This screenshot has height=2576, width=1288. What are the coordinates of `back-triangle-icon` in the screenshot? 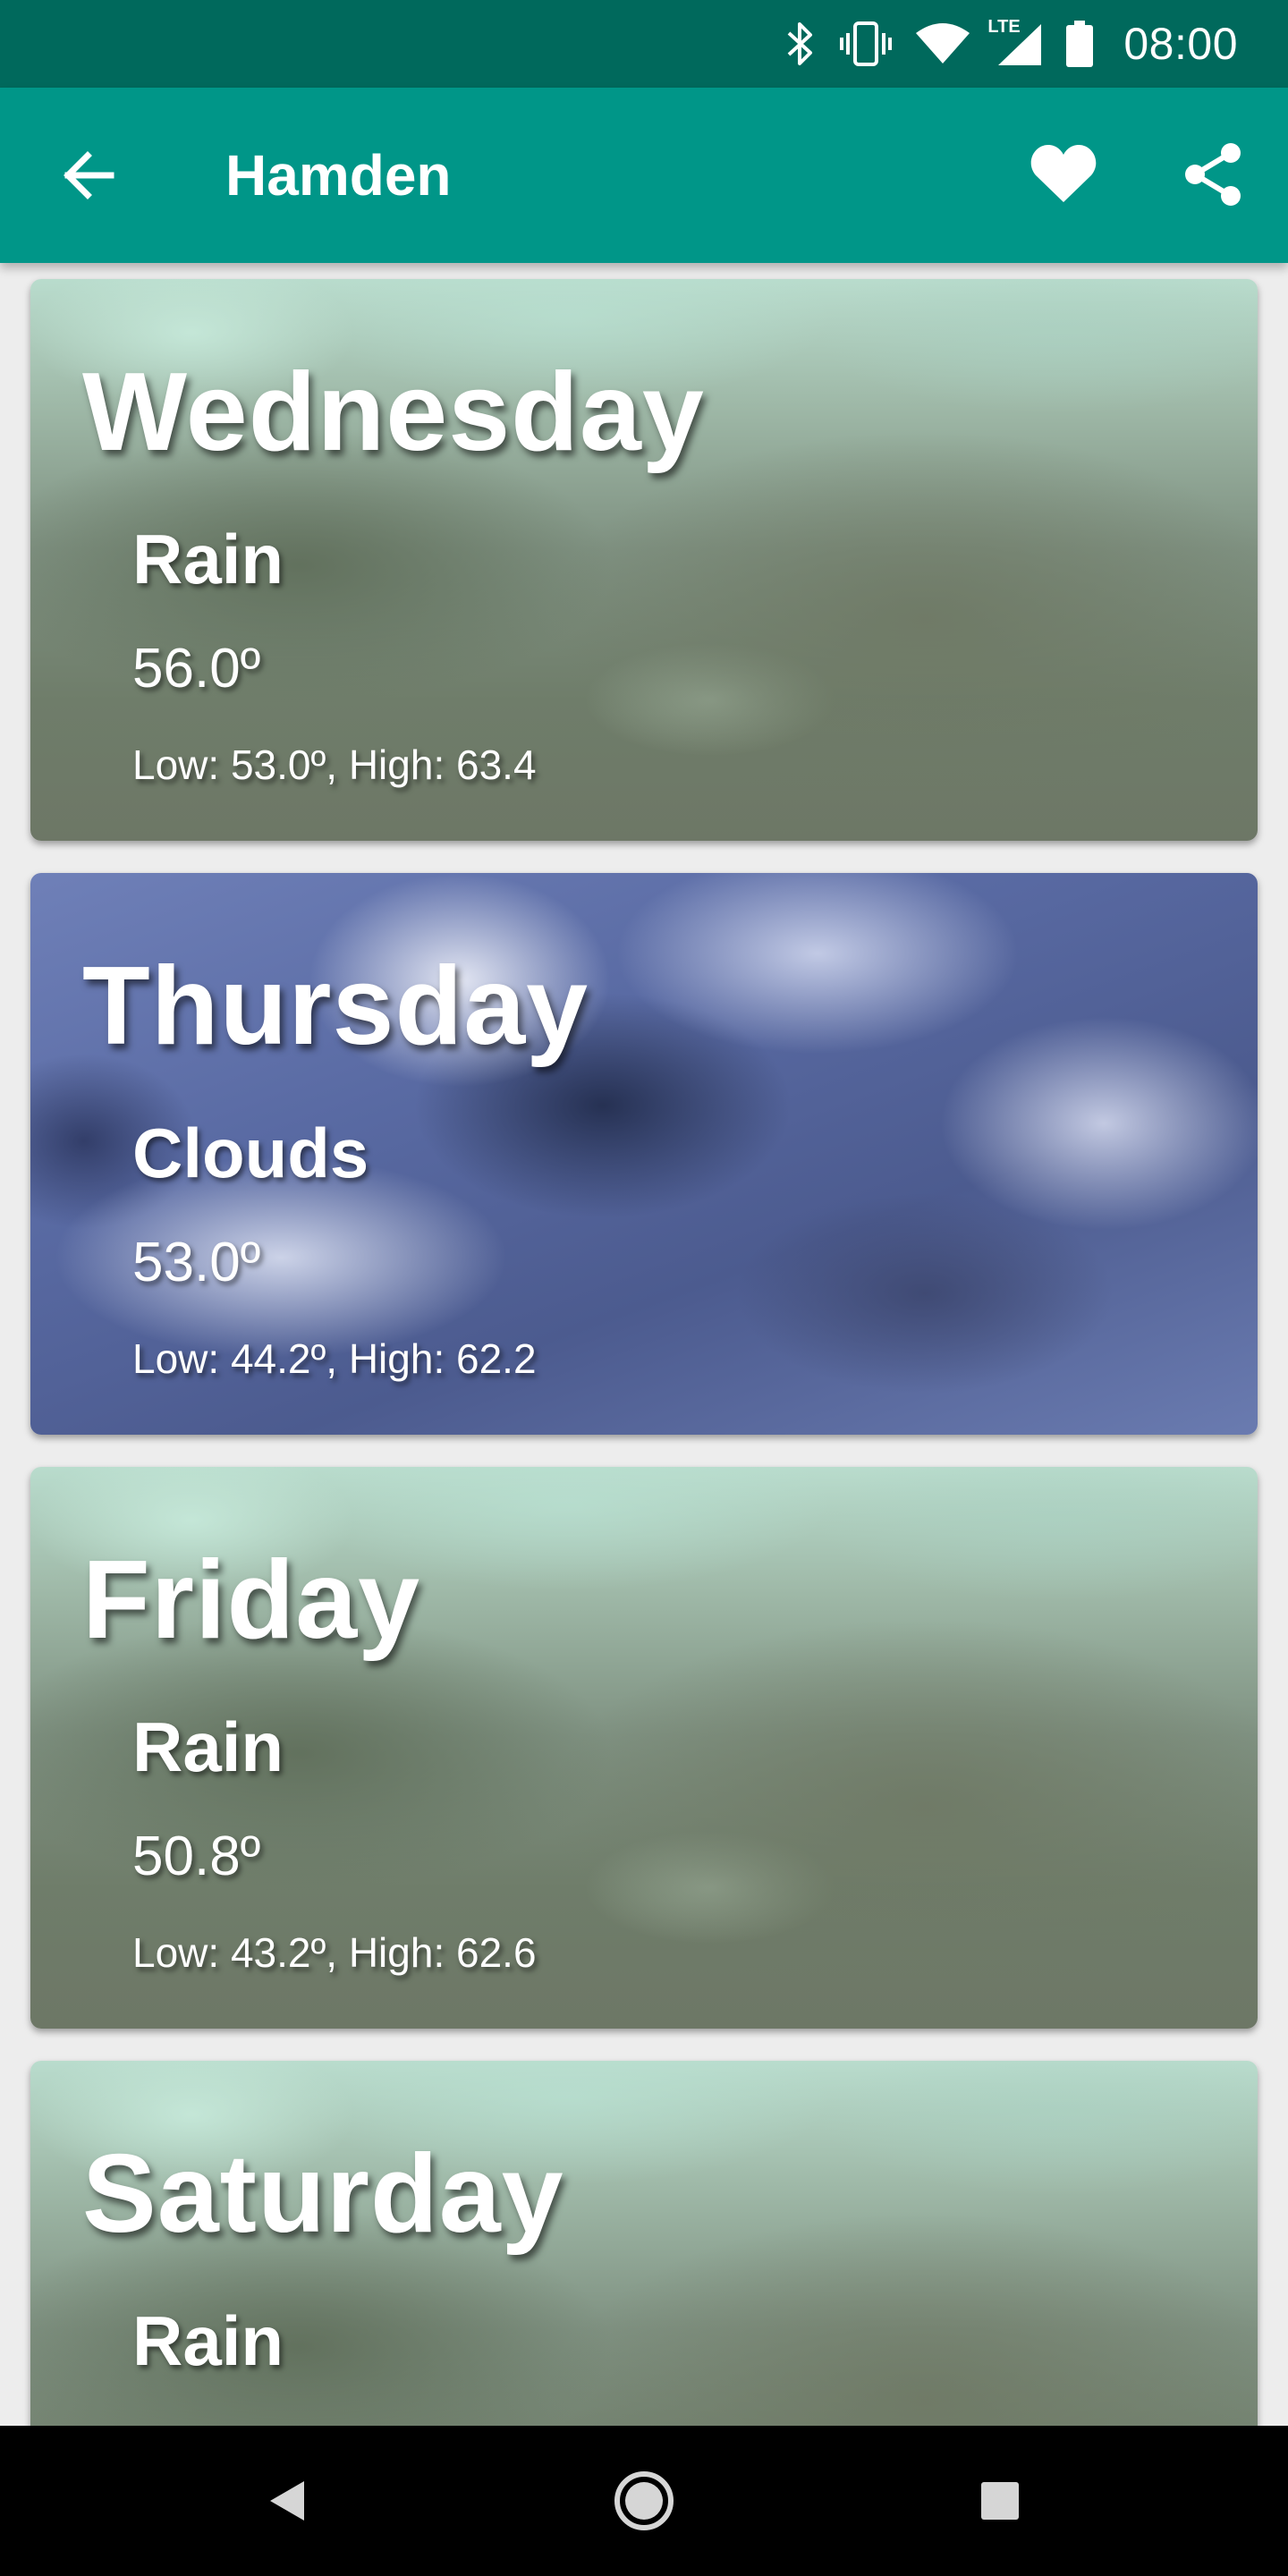 It's located at (287, 2501).